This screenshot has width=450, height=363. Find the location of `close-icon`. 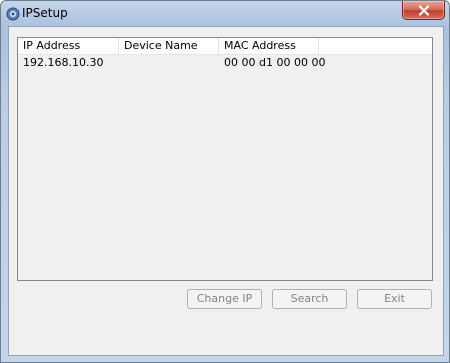

close-icon is located at coordinates (424, 10).